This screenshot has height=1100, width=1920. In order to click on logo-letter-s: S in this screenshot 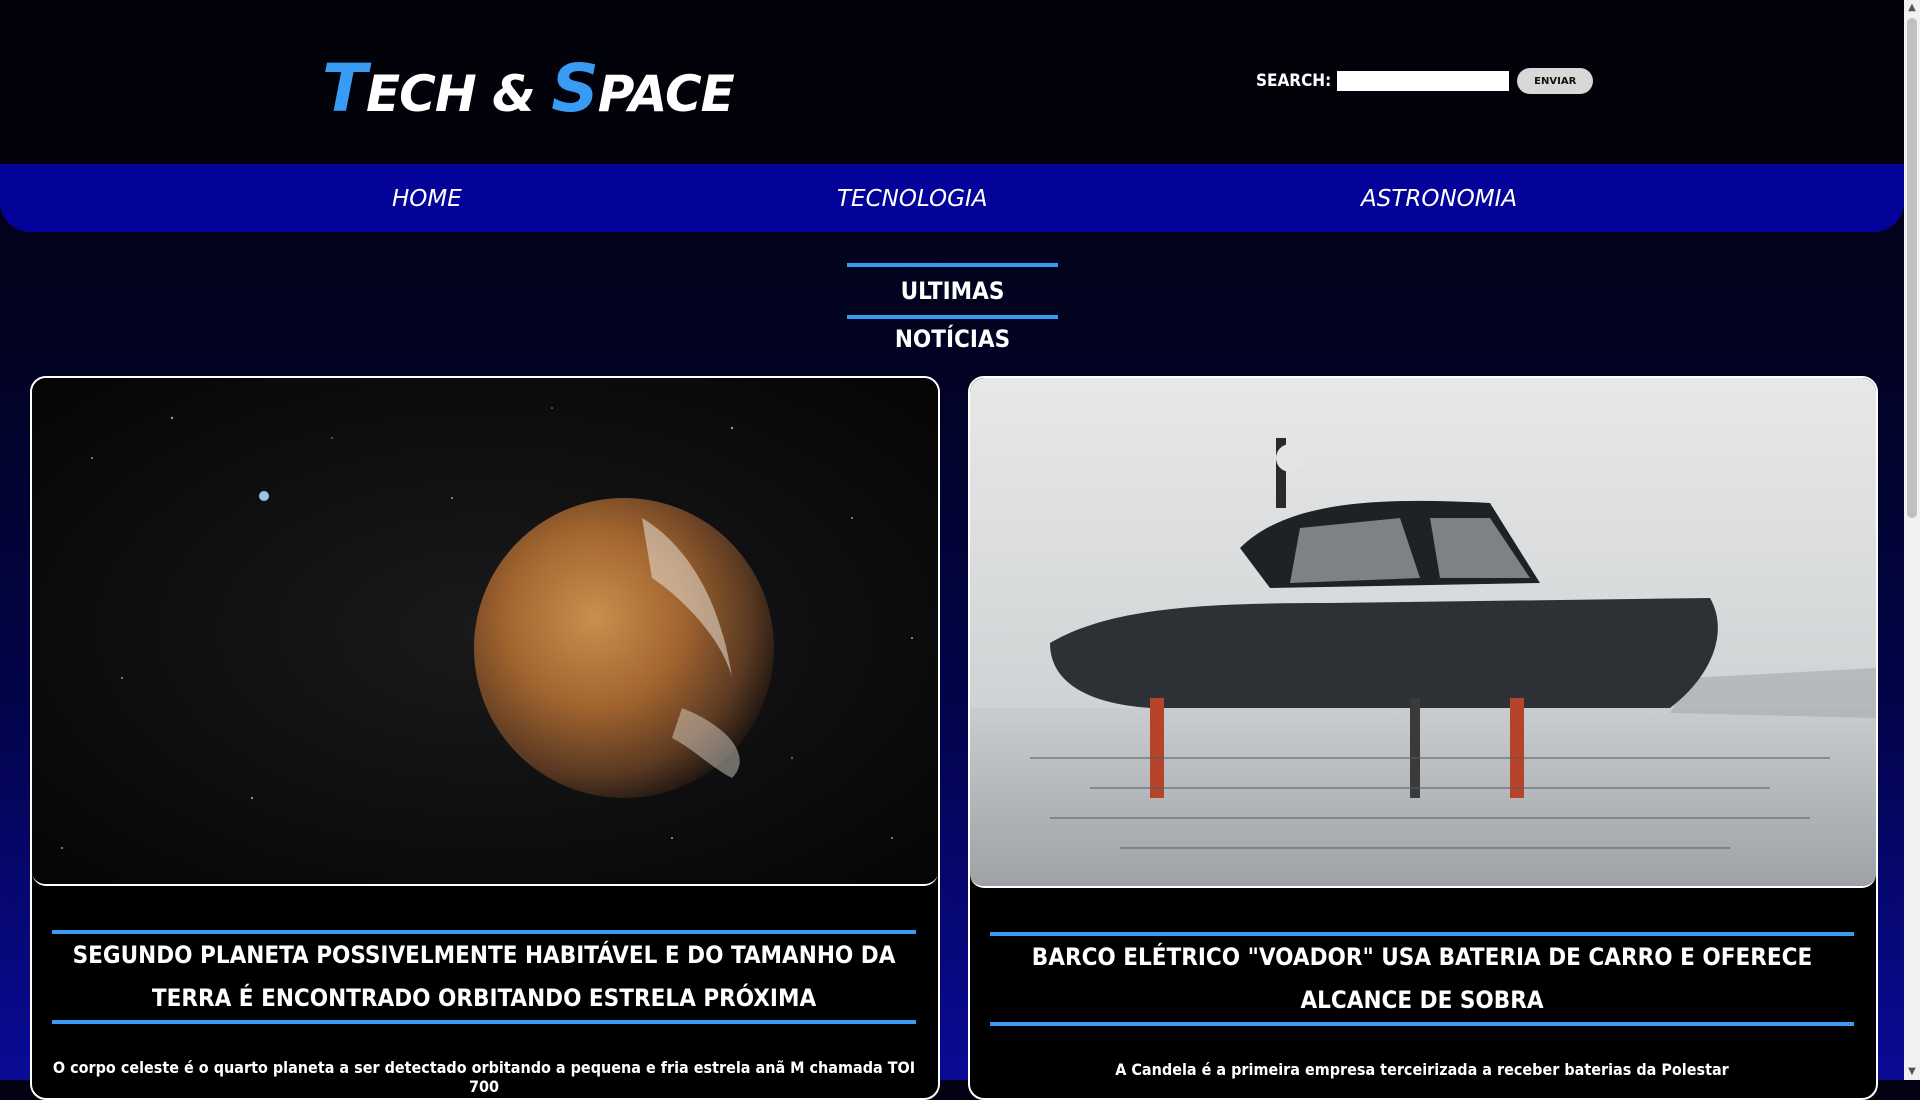, I will do `click(575, 88)`.